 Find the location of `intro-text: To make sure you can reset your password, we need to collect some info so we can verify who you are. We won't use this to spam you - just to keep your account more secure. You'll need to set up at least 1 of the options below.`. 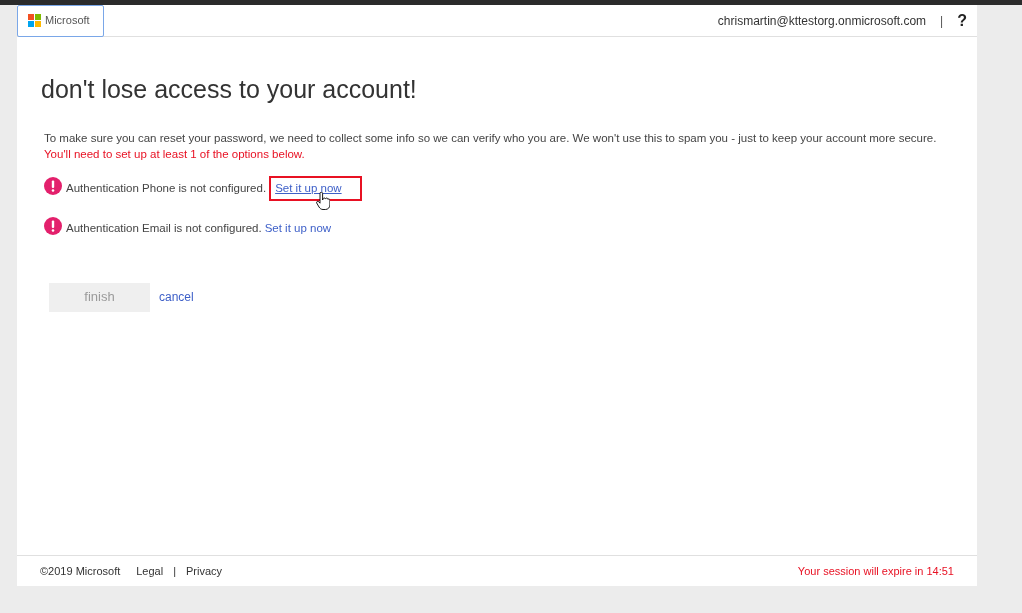

intro-text: To make sure you can reset your password, we need to collect some info so we can verify who you are. We won't use this to spam you - just to keep your account more secure. You'll need to set up at least 1 of the options below. is located at coordinates (491, 146).